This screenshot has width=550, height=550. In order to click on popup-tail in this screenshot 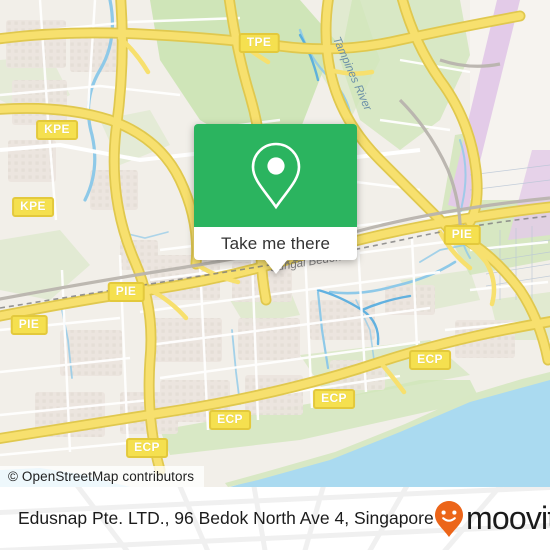, I will do `click(275, 266)`.